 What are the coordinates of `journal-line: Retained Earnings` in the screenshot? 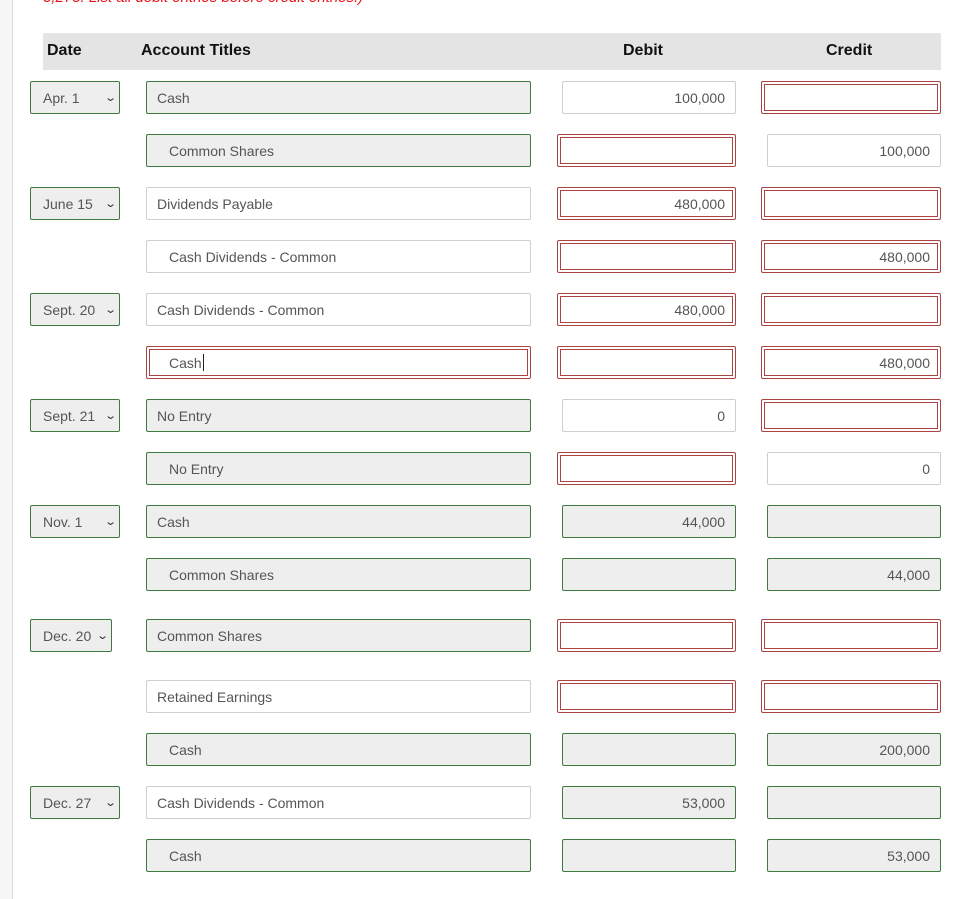 It's located at (482, 696).